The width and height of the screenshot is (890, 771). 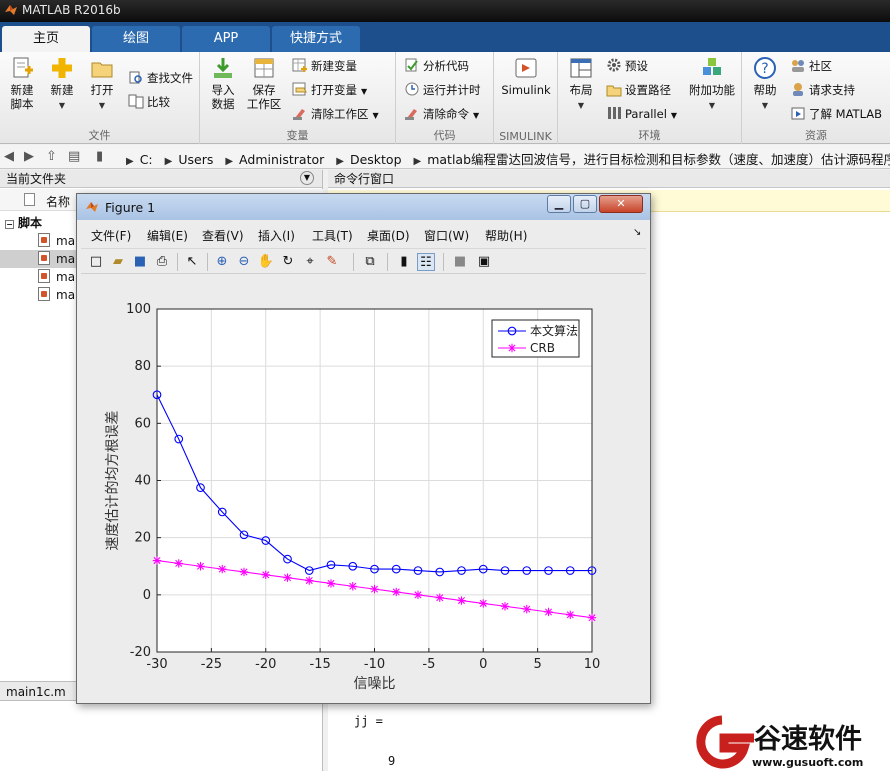 What do you see at coordinates (442, 90) in the screenshot?
I see `run-and-time-button: 运行并计时` at bounding box center [442, 90].